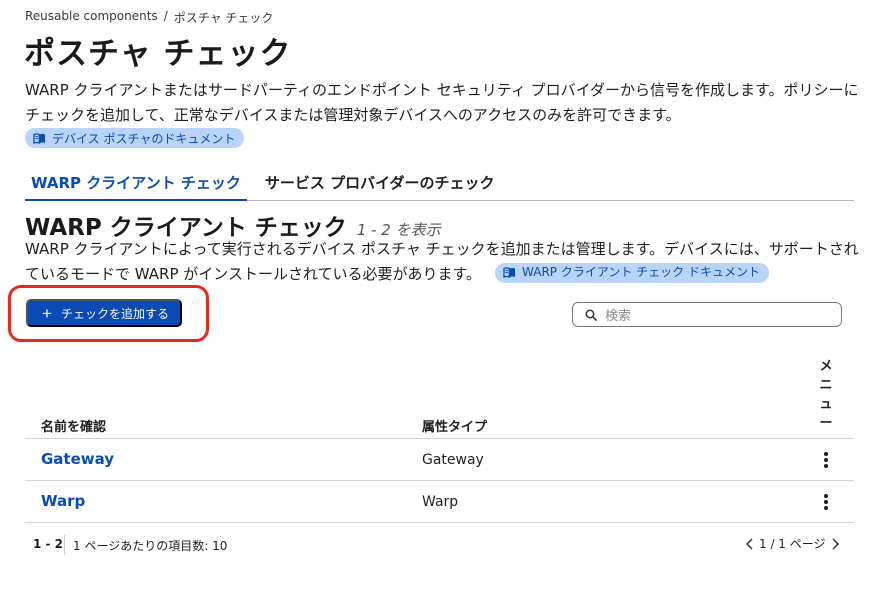 The image size is (872, 604). Describe the element at coordinates (707, 314) in the screenshot. I see `search-input: 検索` at that location.